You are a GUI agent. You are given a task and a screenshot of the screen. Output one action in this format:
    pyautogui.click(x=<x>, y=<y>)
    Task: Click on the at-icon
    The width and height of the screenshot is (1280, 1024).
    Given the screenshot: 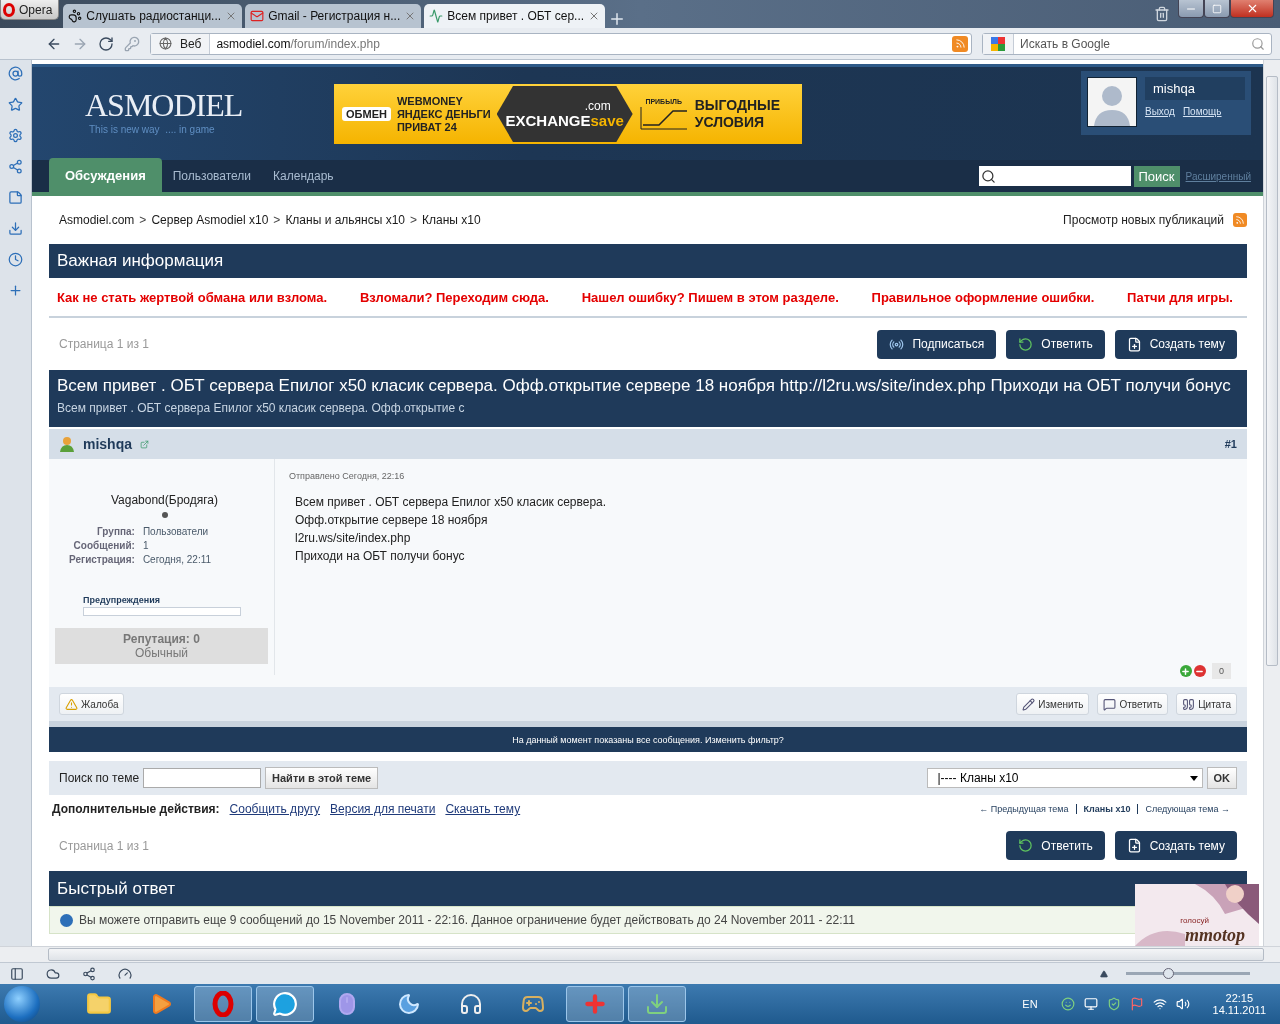 What is the action you would take?
    pyautogui.click(x=15, y=73)
    